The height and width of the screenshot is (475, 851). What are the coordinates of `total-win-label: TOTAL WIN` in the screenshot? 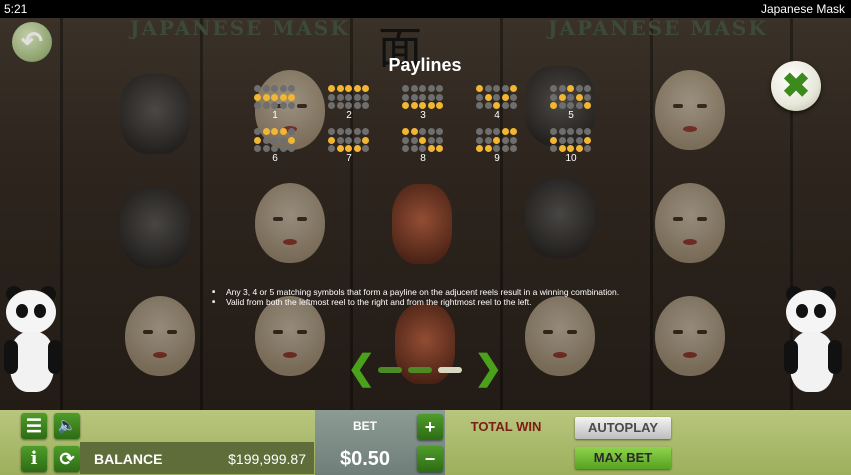 It's located at (506, 426).